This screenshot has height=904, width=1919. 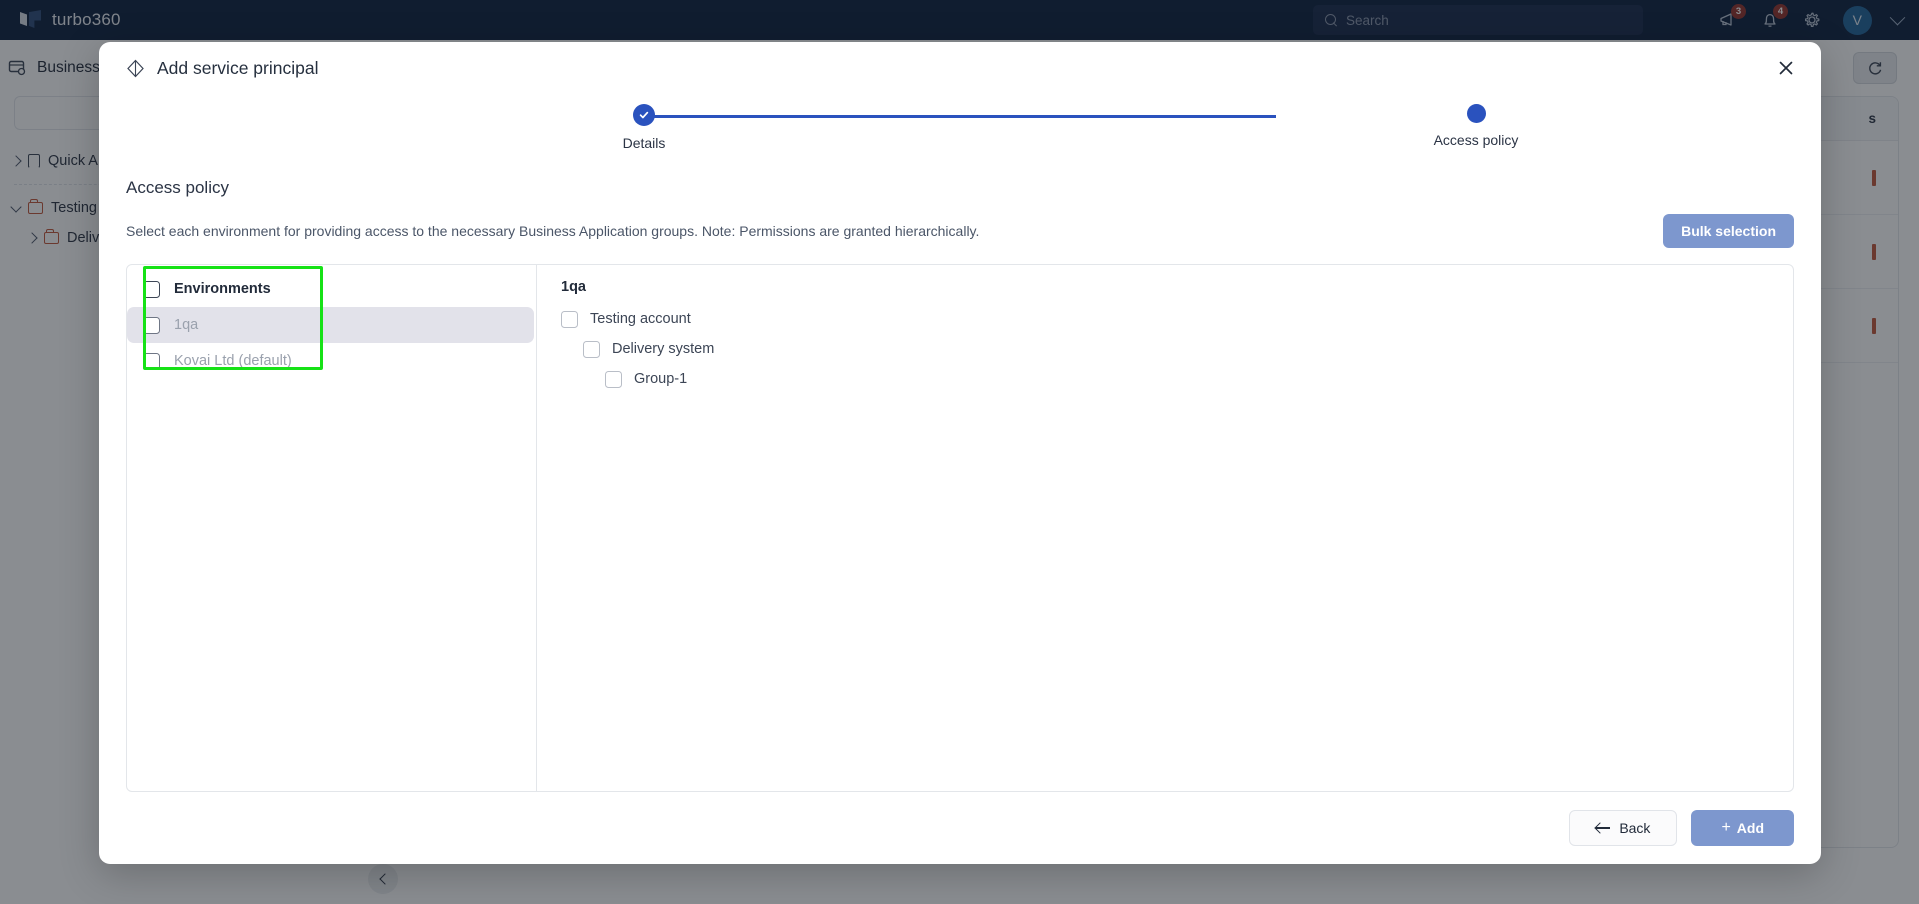 What do you see at coordinates (238, 67) in the screenshot?
I see `dialog-title: Add service principal` at bounding box center [238, 67].